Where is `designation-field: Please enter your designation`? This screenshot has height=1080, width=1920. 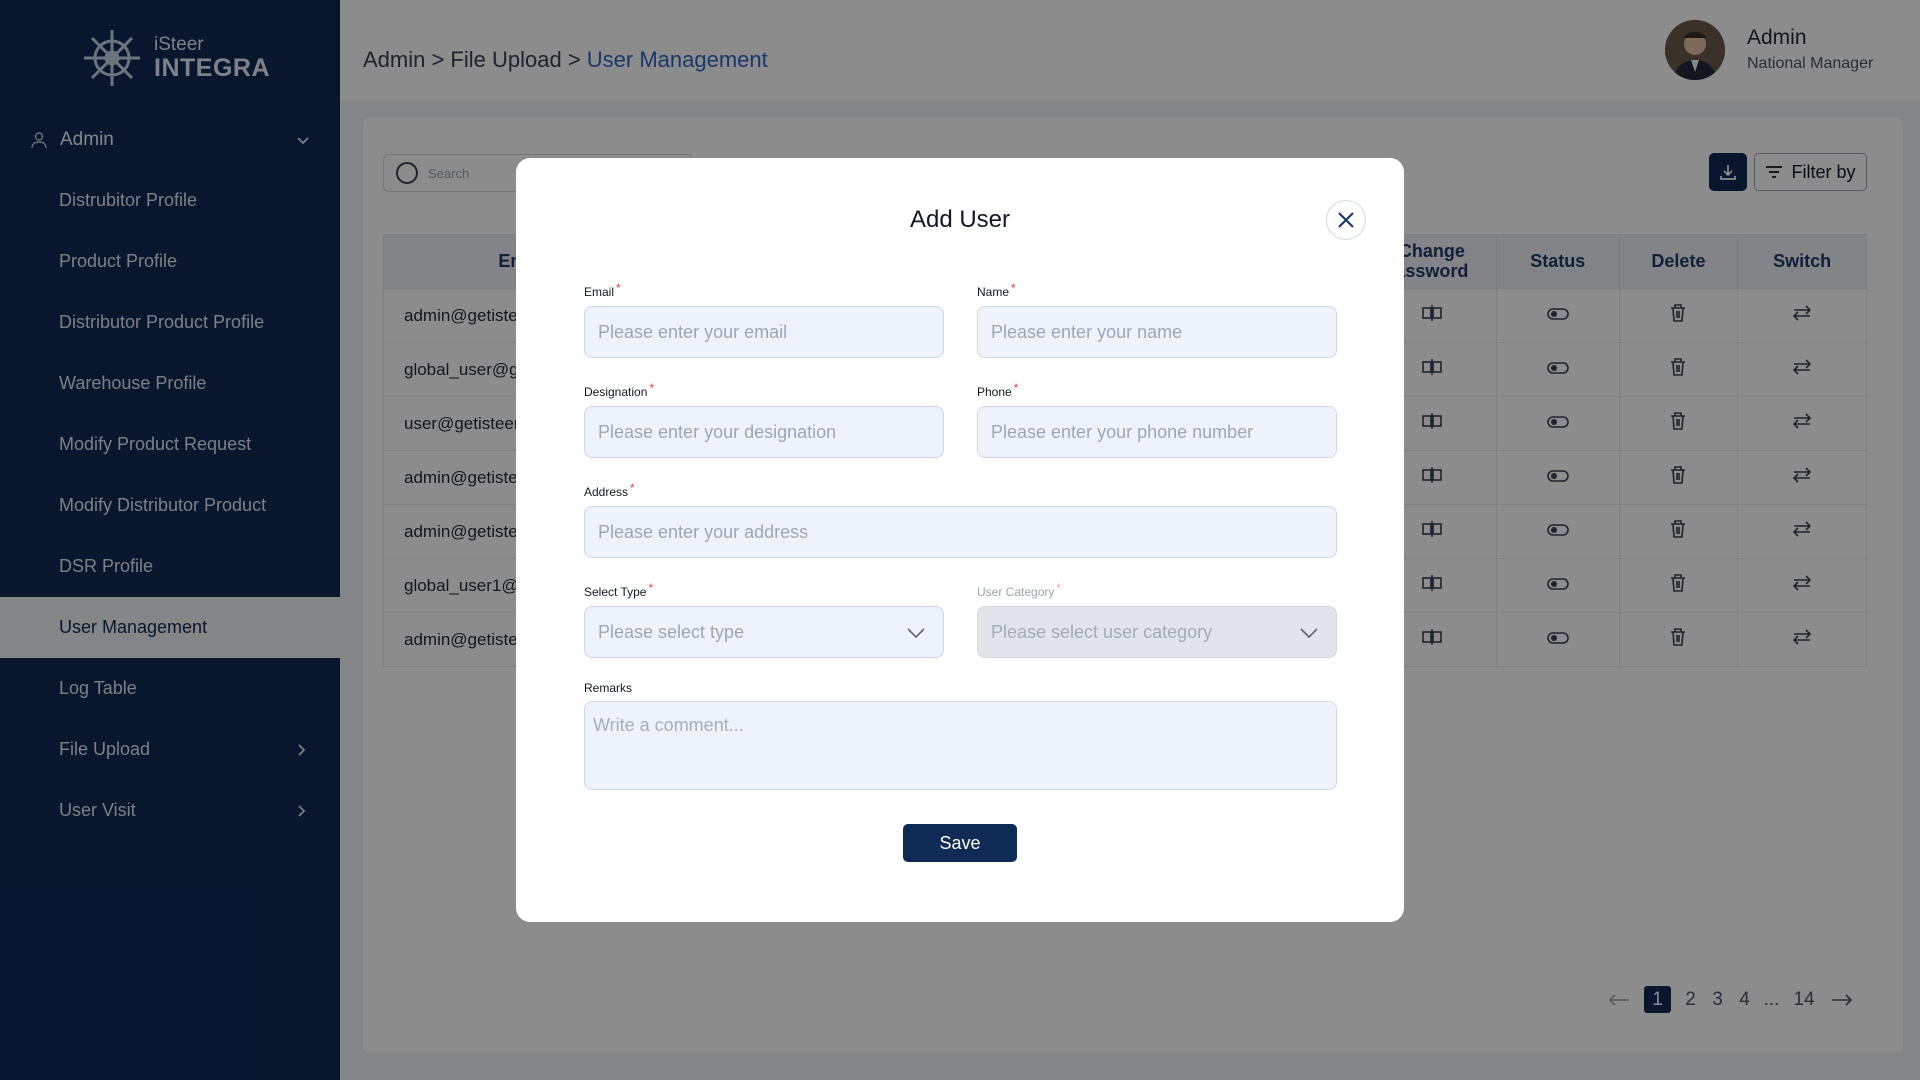
designation-field: Please enter your designation is located at coordinates (764, 432).